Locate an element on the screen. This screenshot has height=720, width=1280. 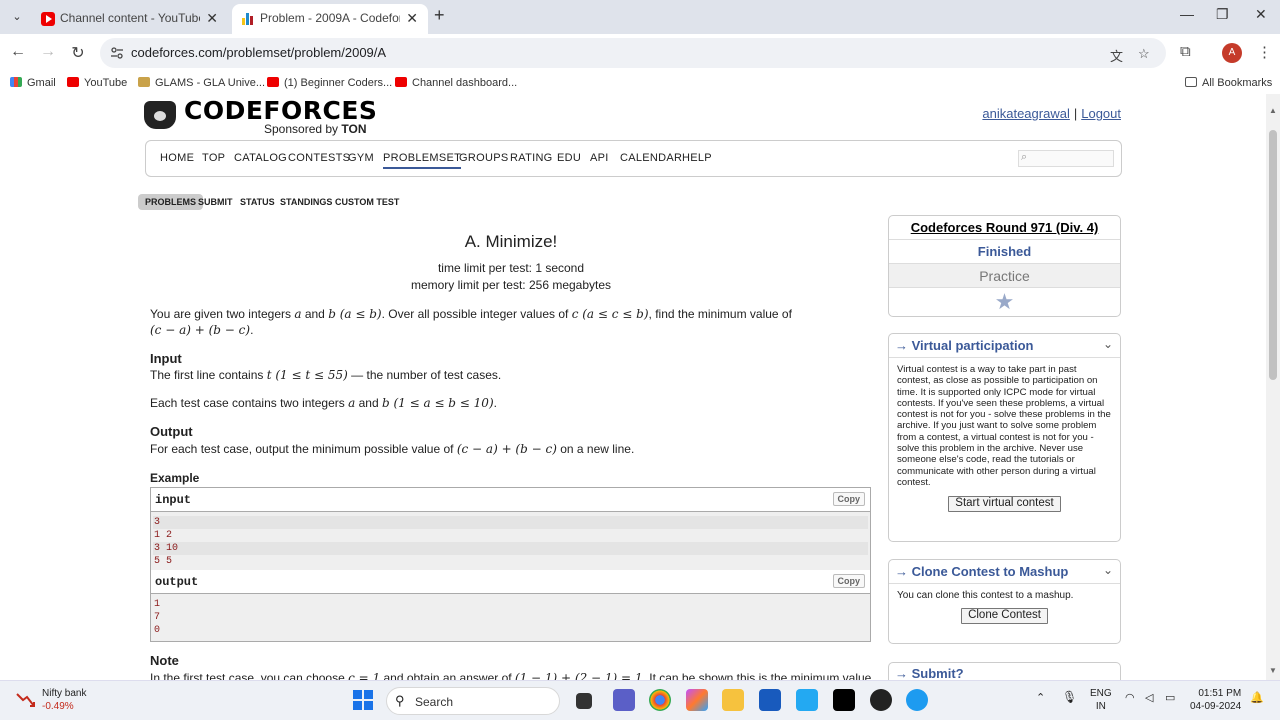
chevron-up-icon: ⌃ is located at coordinates (1040, 698).